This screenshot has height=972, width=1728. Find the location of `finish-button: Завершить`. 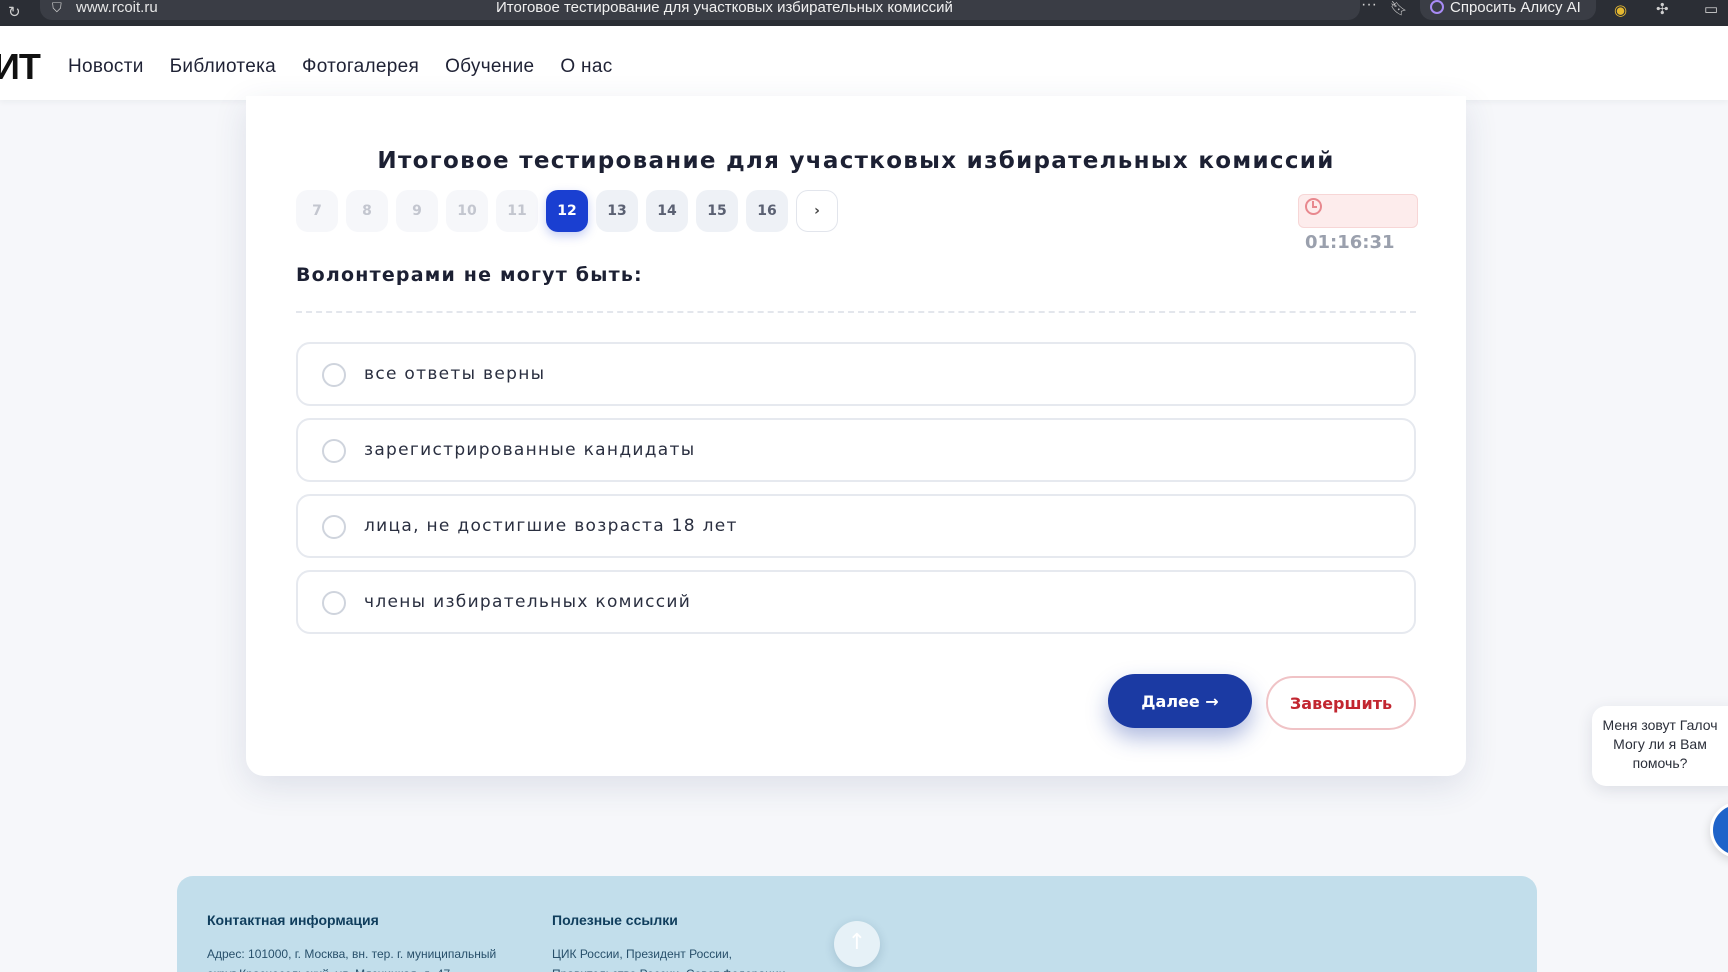

finish-button: Завершить is located at coordinates (1341, 703).